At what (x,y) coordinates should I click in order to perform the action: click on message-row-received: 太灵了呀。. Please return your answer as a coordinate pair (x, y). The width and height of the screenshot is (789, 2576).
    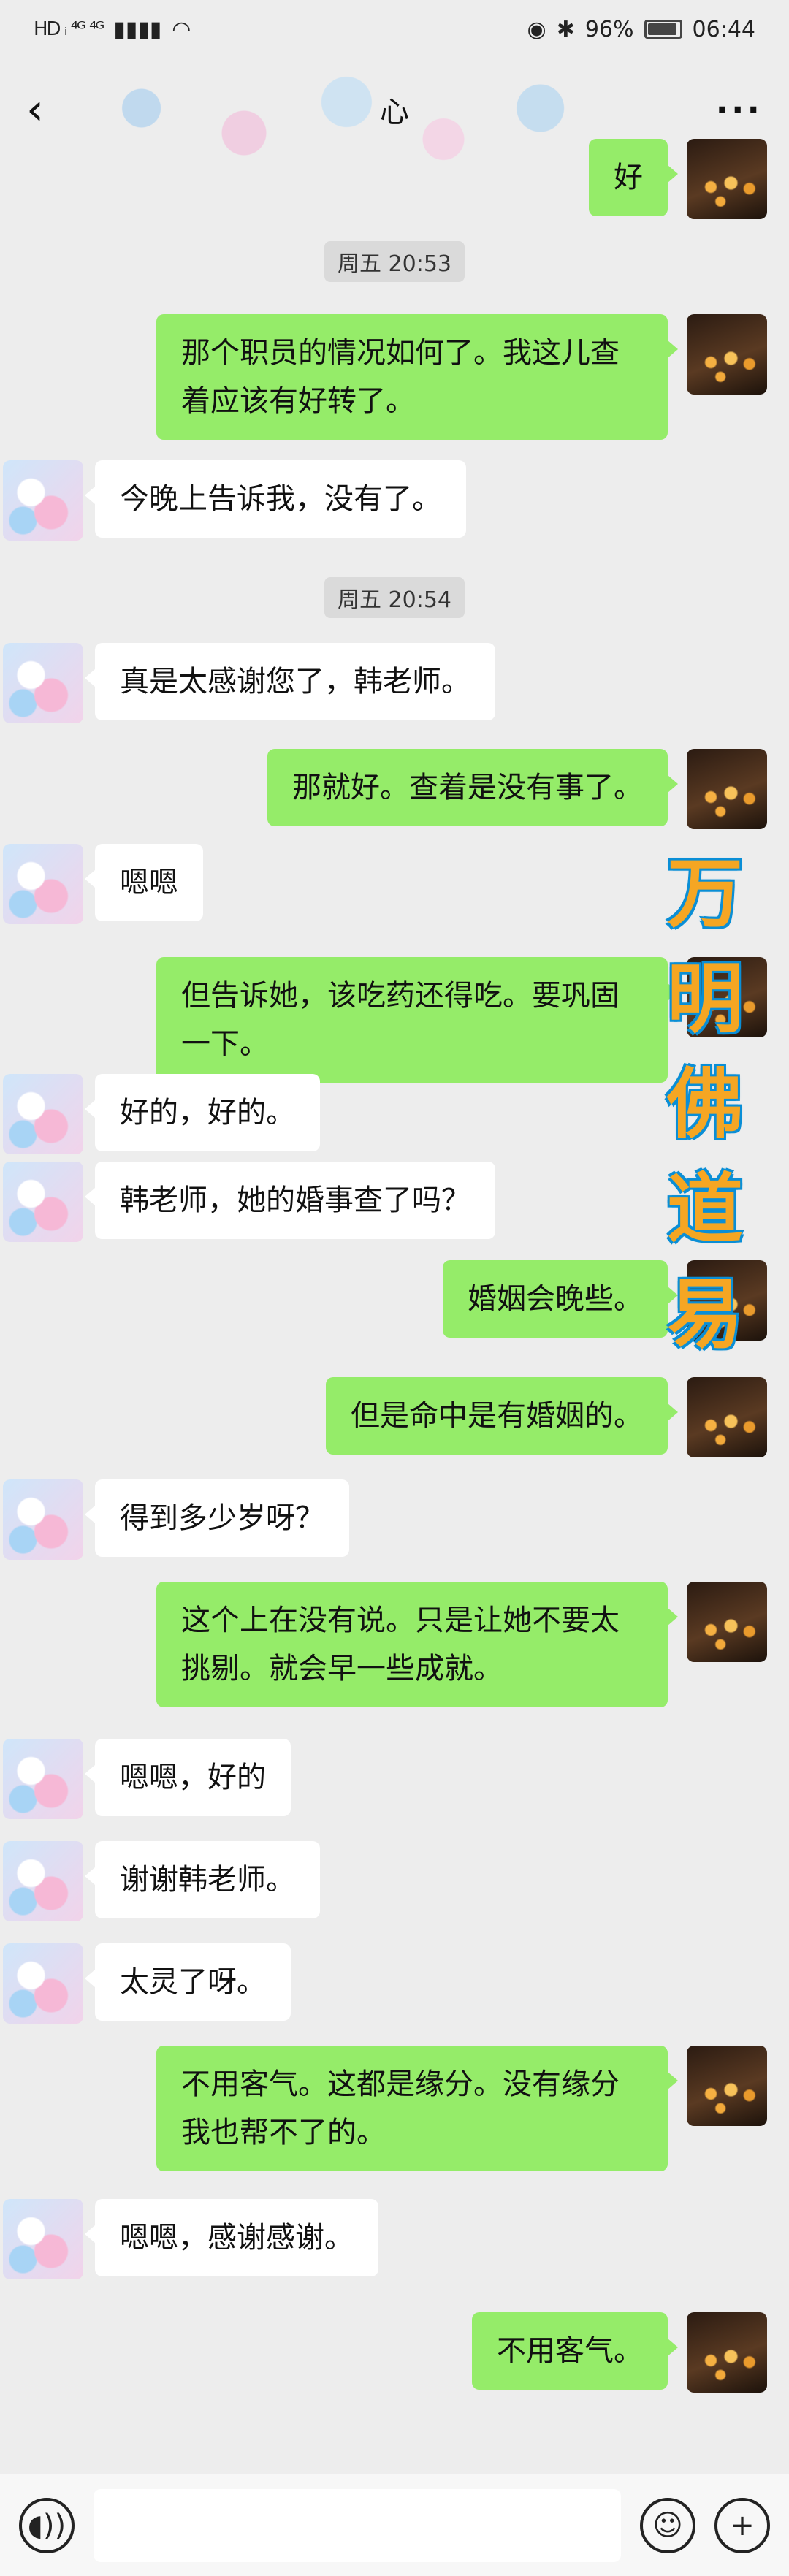
    Looking at the image, I should click on (147, 1984).